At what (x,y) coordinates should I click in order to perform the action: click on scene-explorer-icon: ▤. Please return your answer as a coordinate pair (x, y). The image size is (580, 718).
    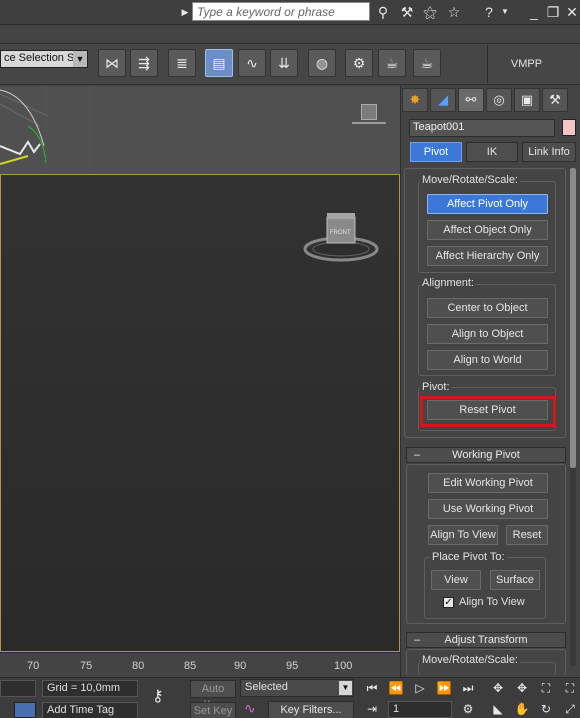
    Looking at the image, I should click on (219, 63).